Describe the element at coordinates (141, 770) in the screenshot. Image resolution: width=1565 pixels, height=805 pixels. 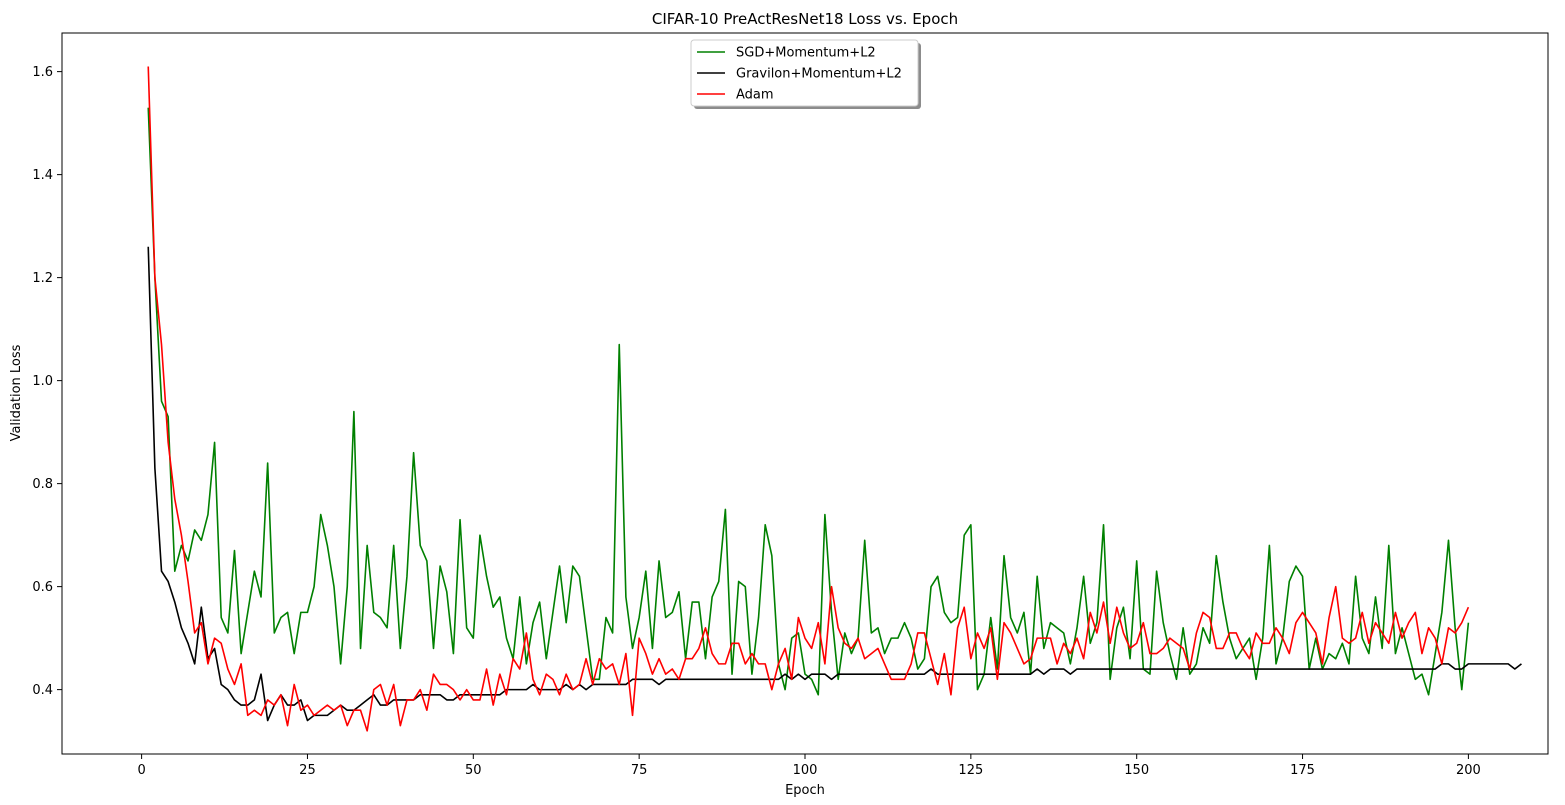
I see `x-tick-label: 0` at that location.